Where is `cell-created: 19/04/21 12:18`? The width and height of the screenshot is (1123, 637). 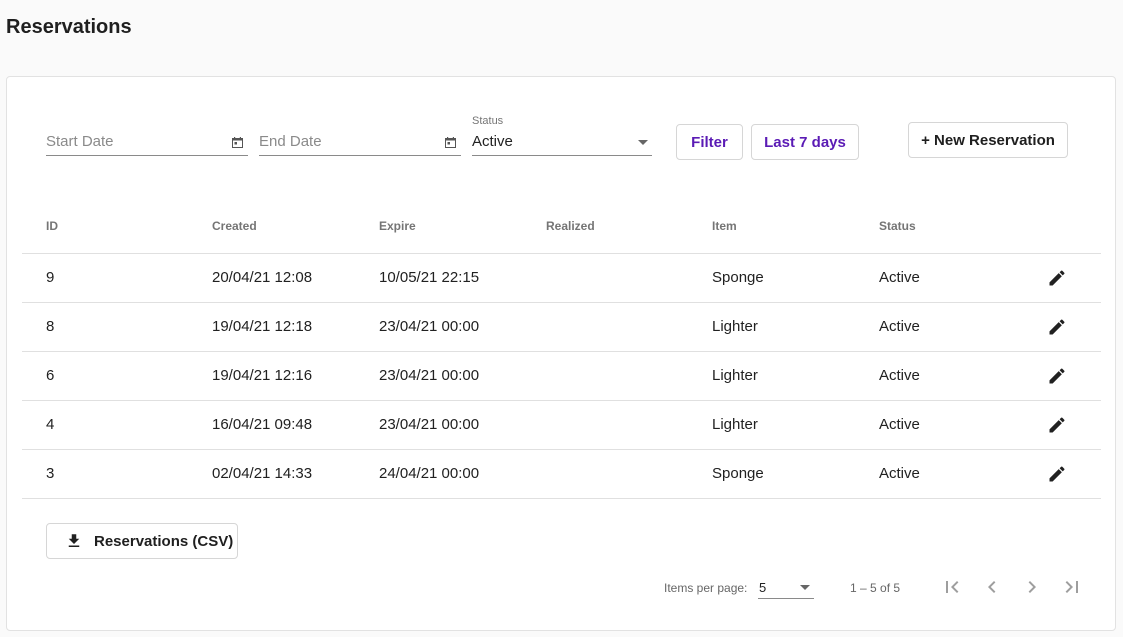
cell-created: 19/04/21 12:18 is located at coordinates (262, 326).